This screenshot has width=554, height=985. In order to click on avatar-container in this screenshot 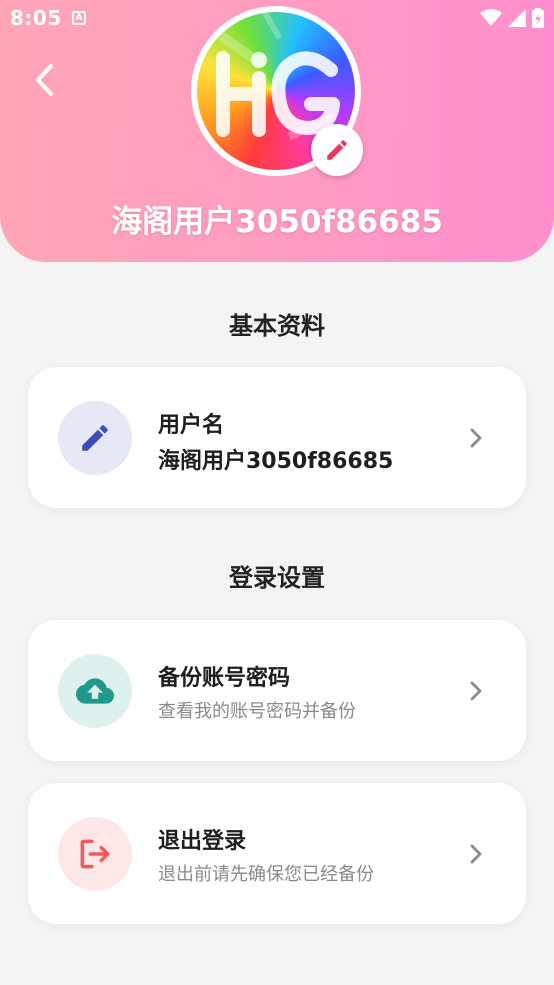, I will do `click(277, 91)`.